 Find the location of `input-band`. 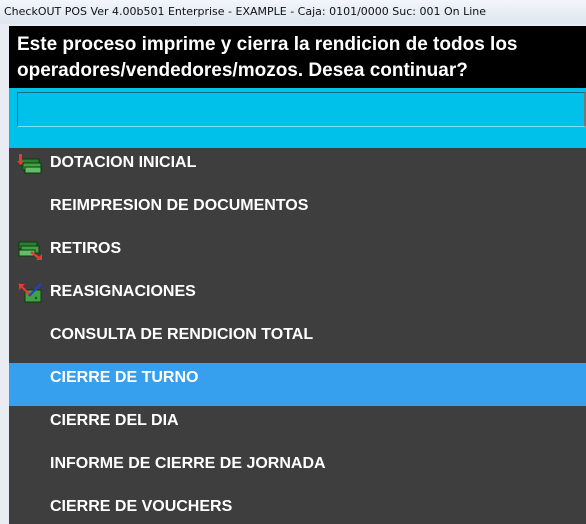

input-band is located at coordinates (297, 118).